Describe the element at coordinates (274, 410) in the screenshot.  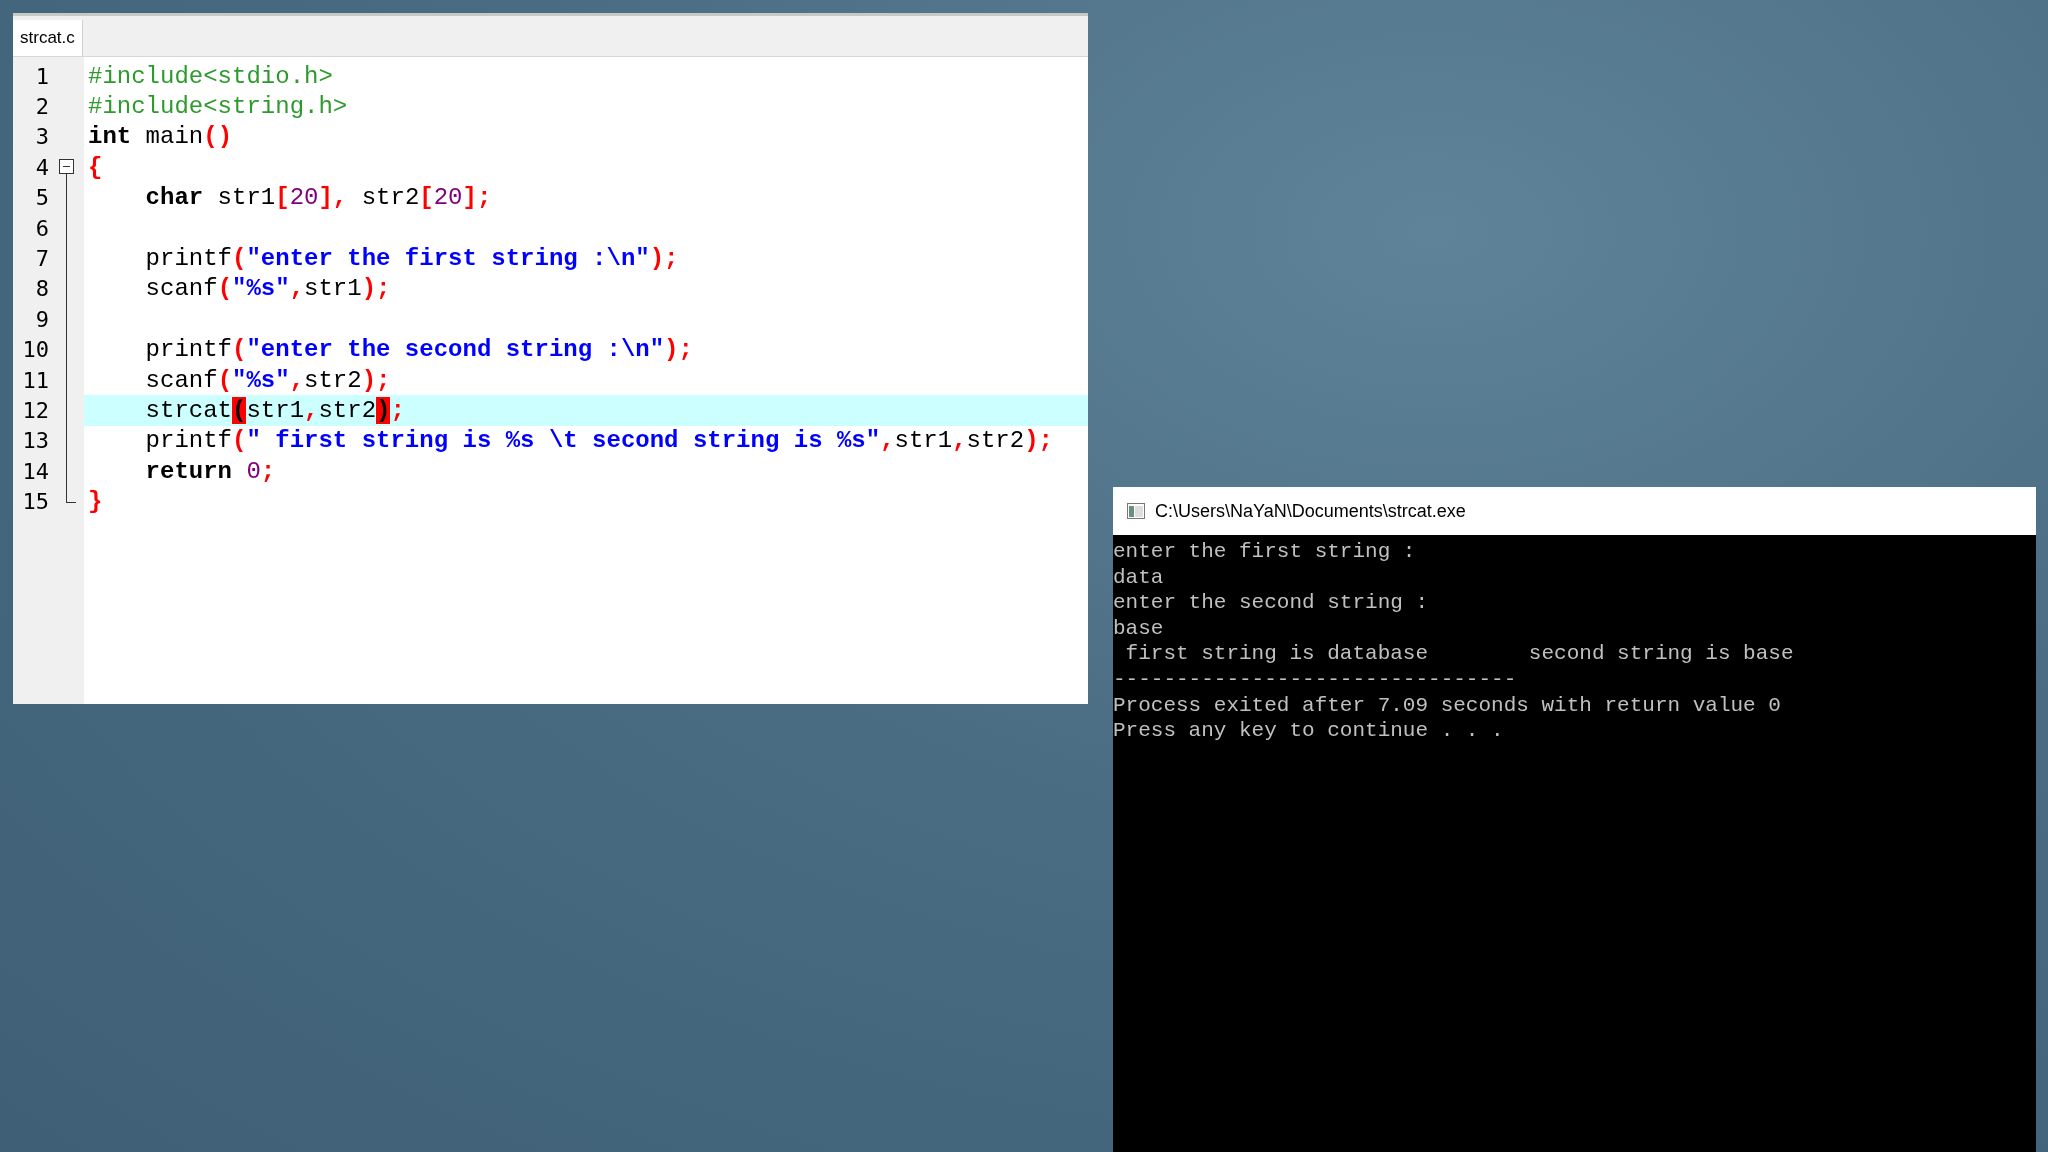
I see `code-line: strcat(str1,str2);` at that location.